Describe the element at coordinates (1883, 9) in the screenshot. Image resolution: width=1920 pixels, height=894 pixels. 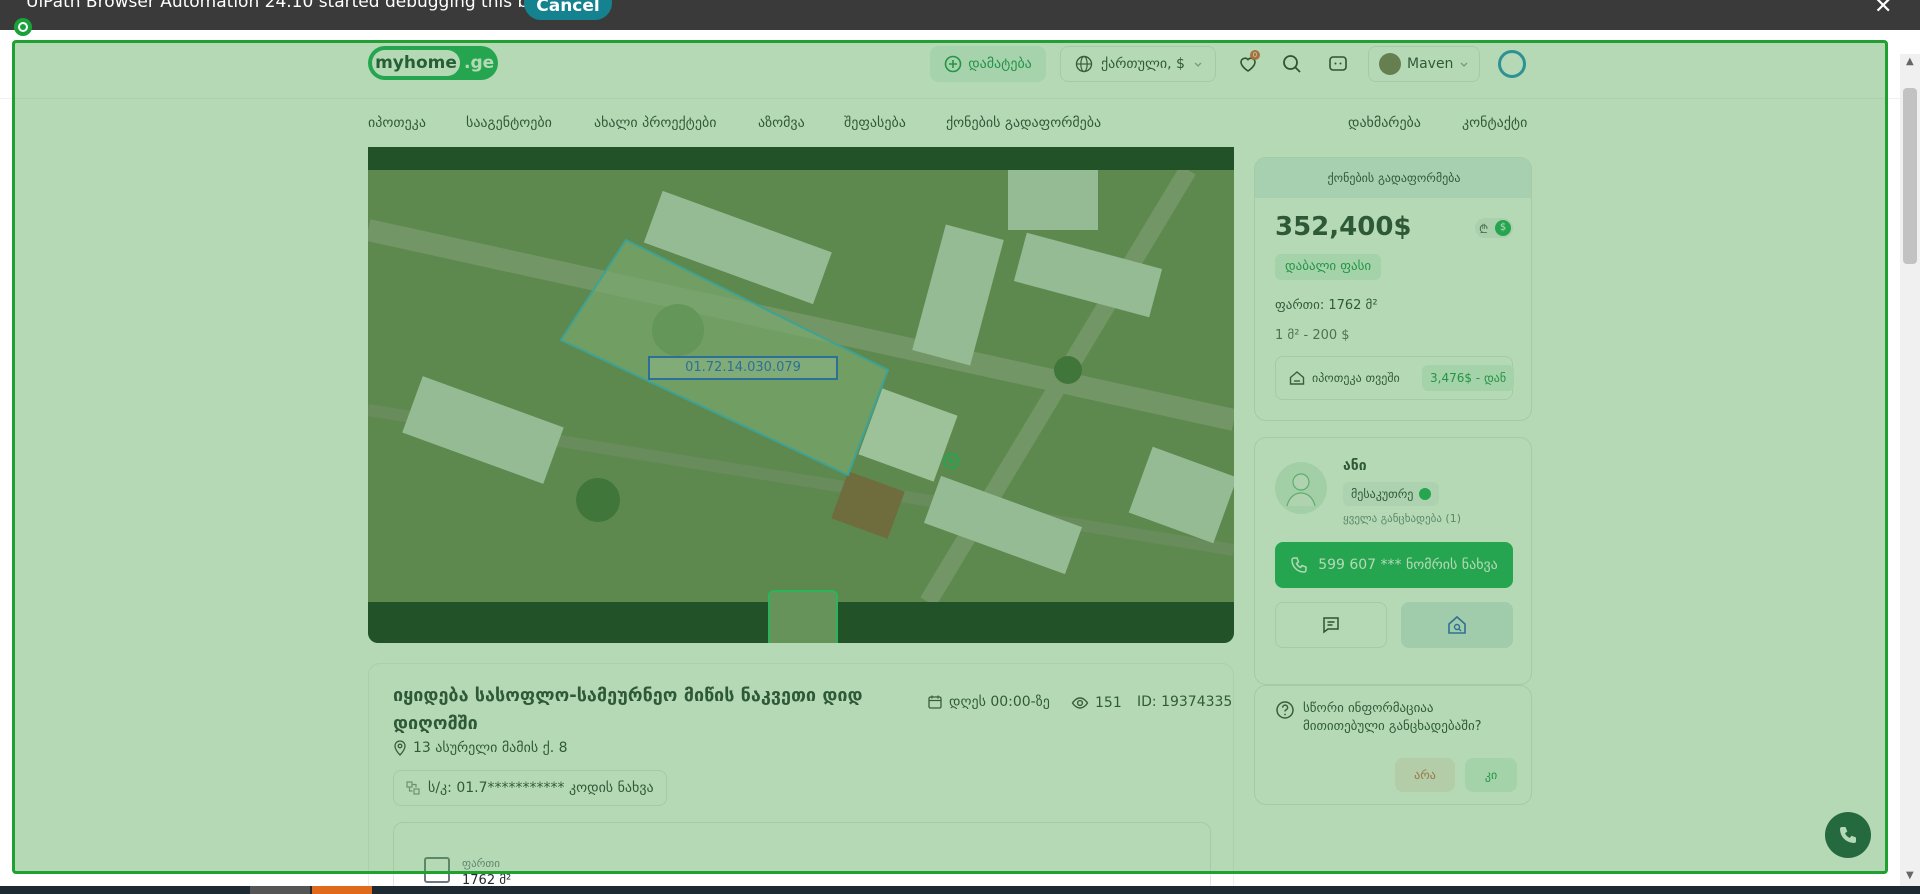
I see `close-icon: ✕` at that location.